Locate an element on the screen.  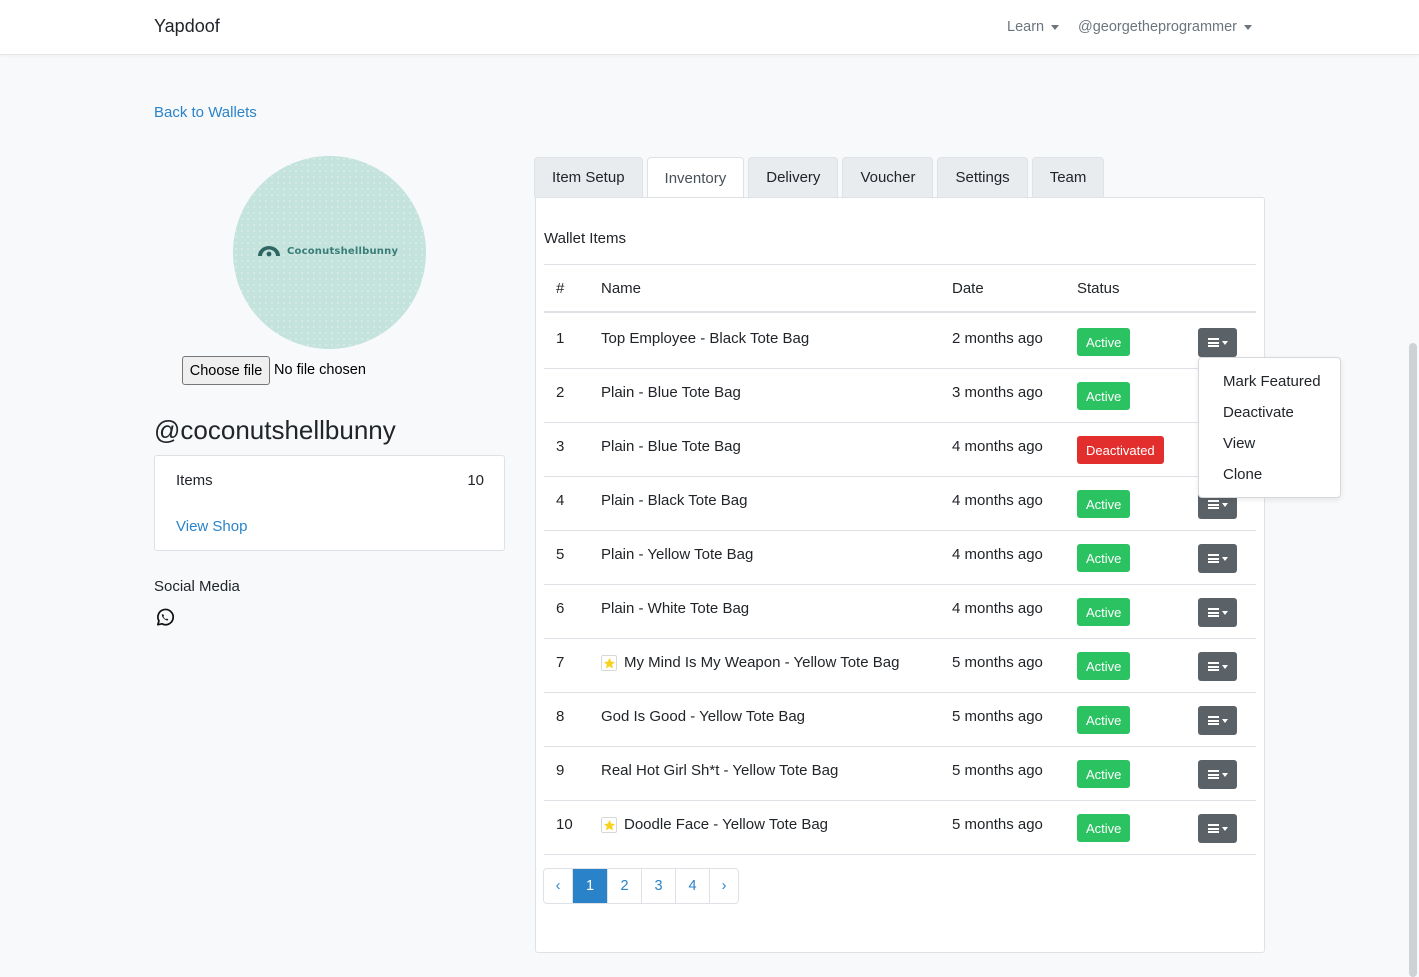
row-name-text: Top Employee - Black Tote Bag is located at coordinates (705, 338).